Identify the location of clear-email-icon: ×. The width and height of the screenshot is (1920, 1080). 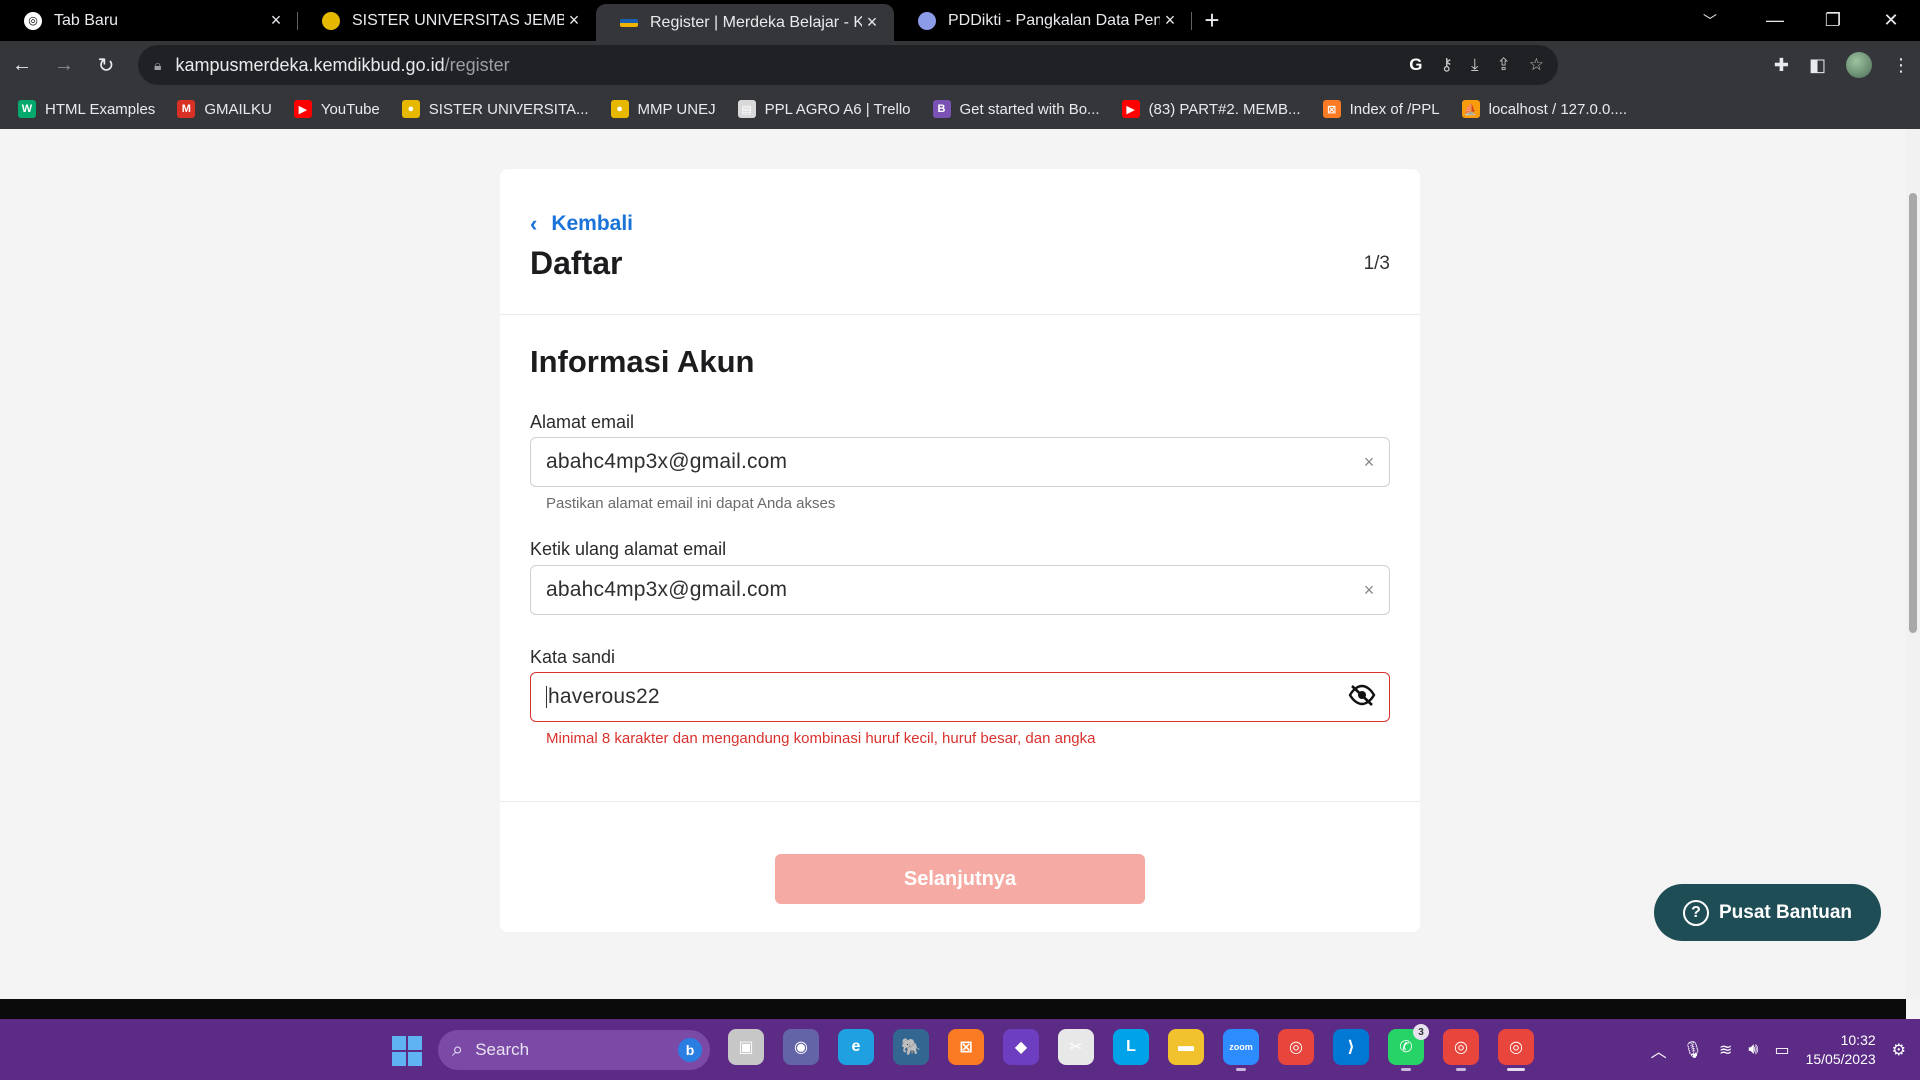
(1369, 462).